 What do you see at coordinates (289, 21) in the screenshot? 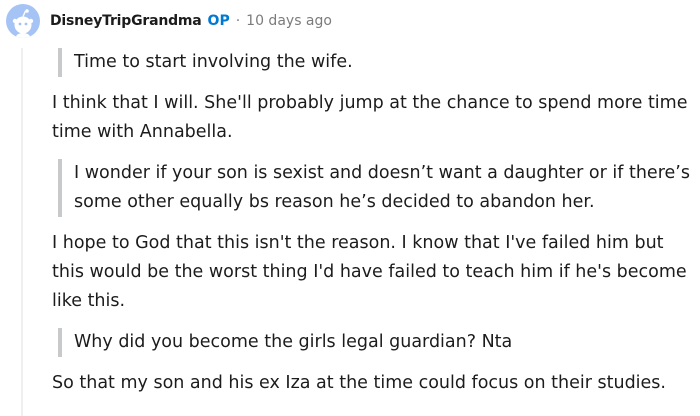
I see `comment-timestamp: 10 days ago` at bounding box center [289, 21].